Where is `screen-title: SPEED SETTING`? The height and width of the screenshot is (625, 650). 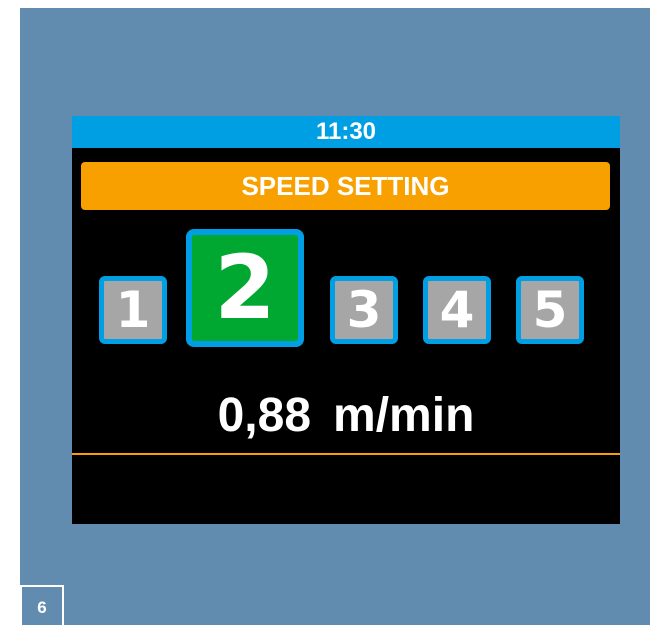 screen-title: SPEED SETTING is located at coordinates (345, 186).